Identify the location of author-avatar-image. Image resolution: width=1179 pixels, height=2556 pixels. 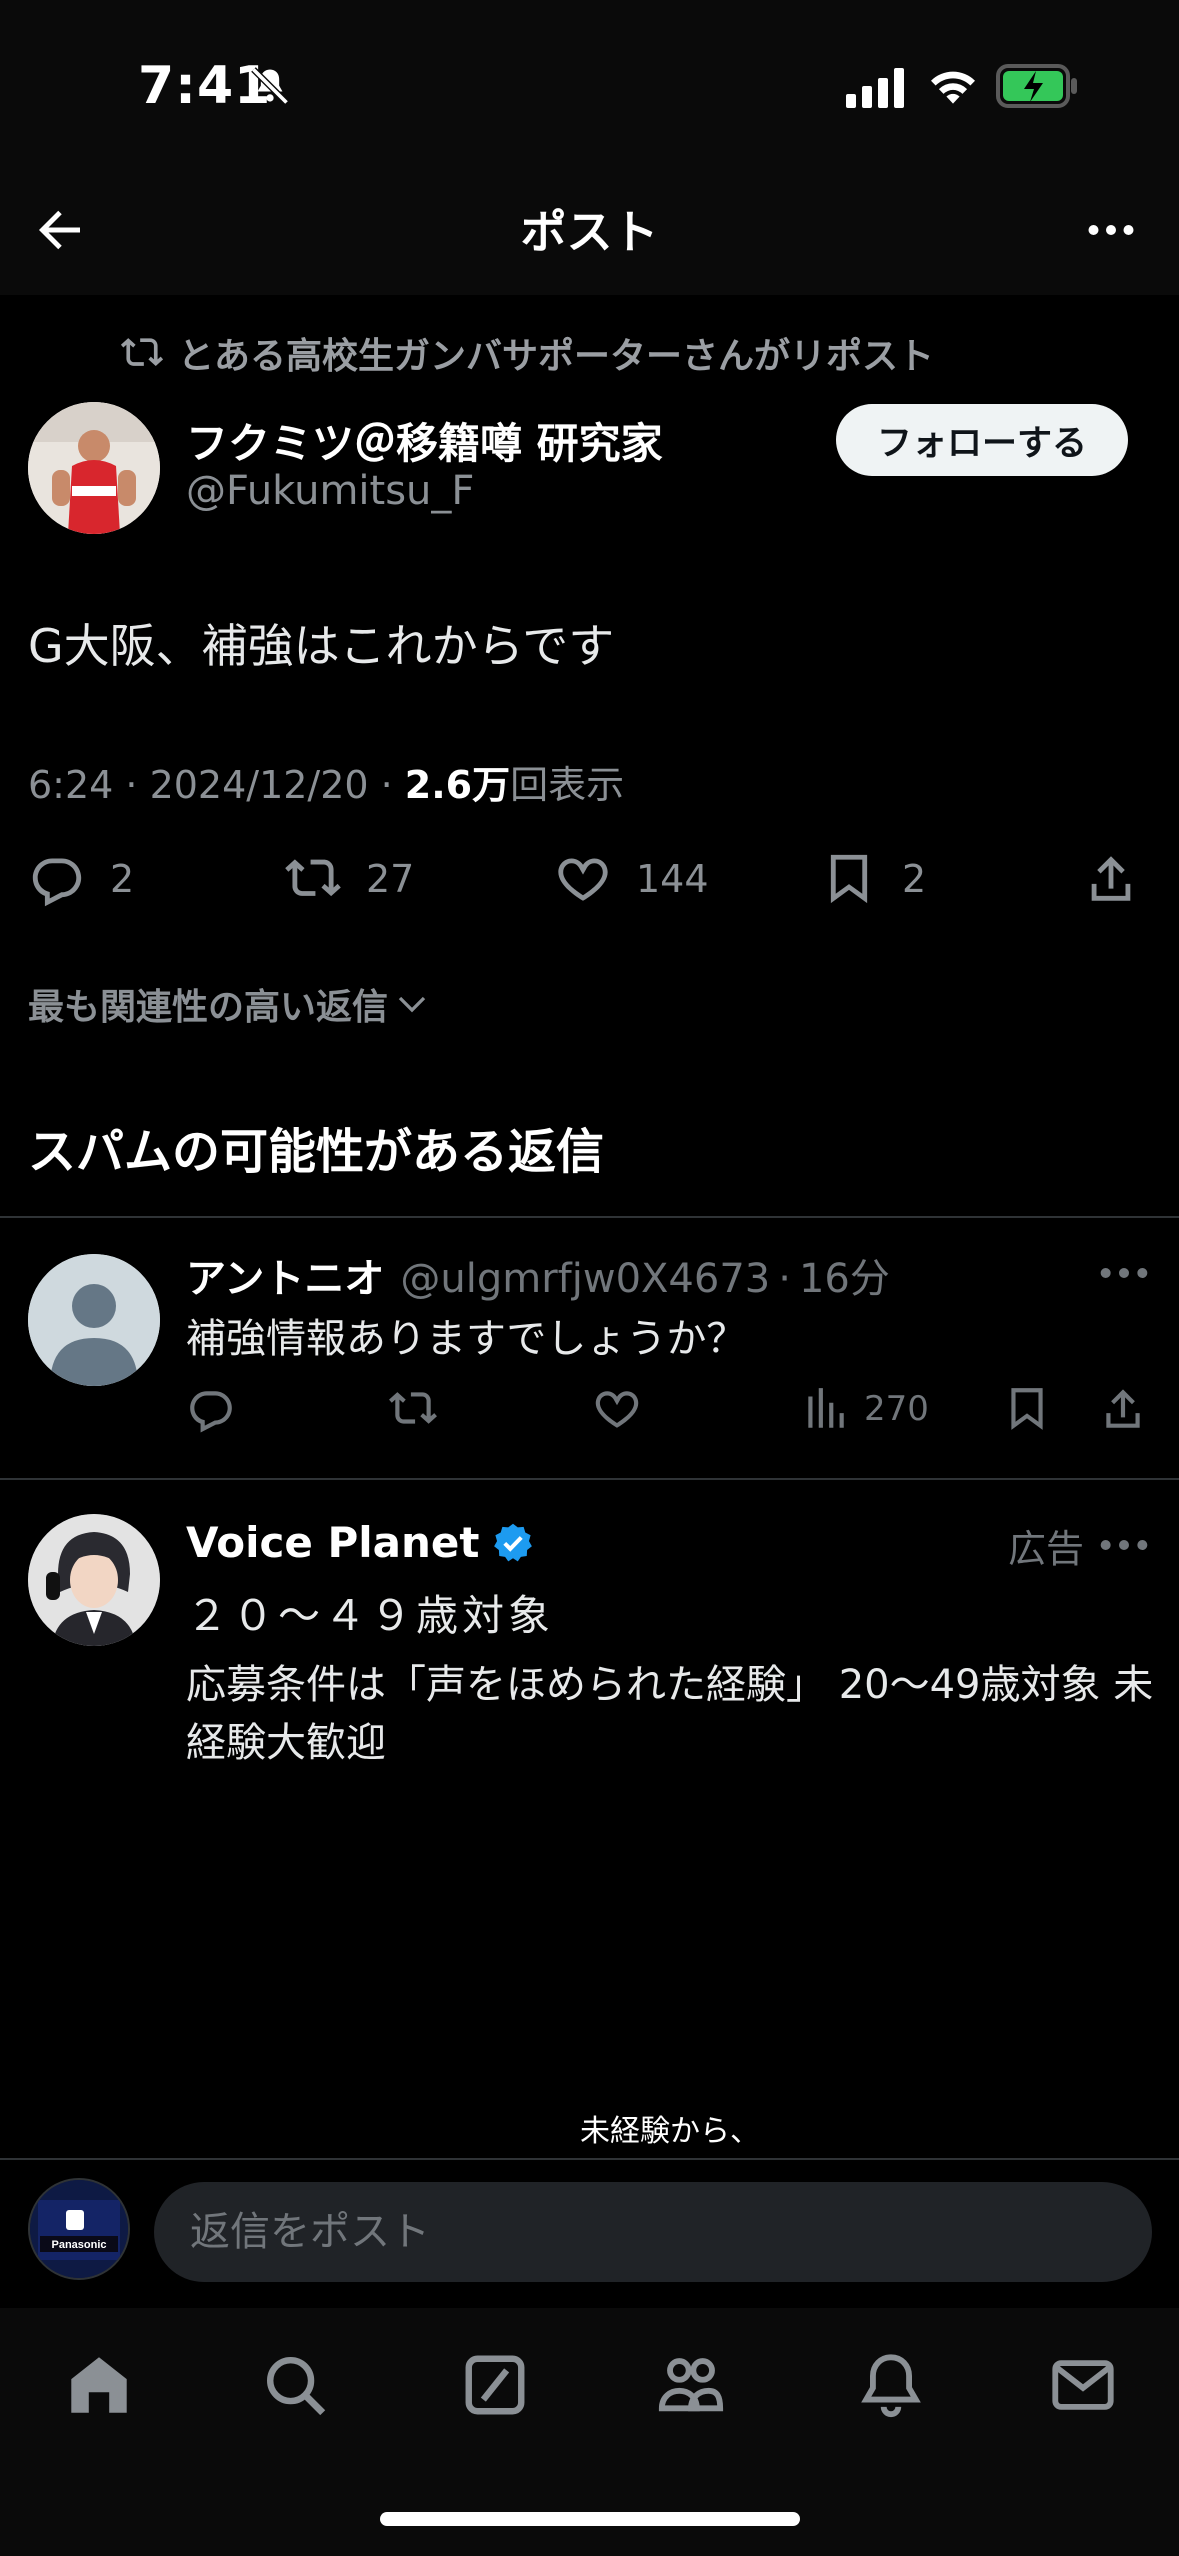
(94, 468).